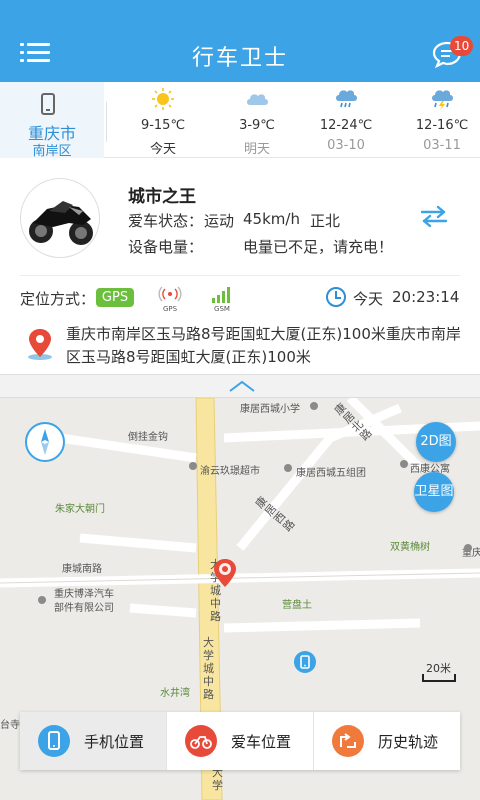 The width and height of the screenshot is (480, 800). What do you see at coordinates (462, 46) in the screenshot?
I see `message-badge: 10` at bounding box center [462, 46].